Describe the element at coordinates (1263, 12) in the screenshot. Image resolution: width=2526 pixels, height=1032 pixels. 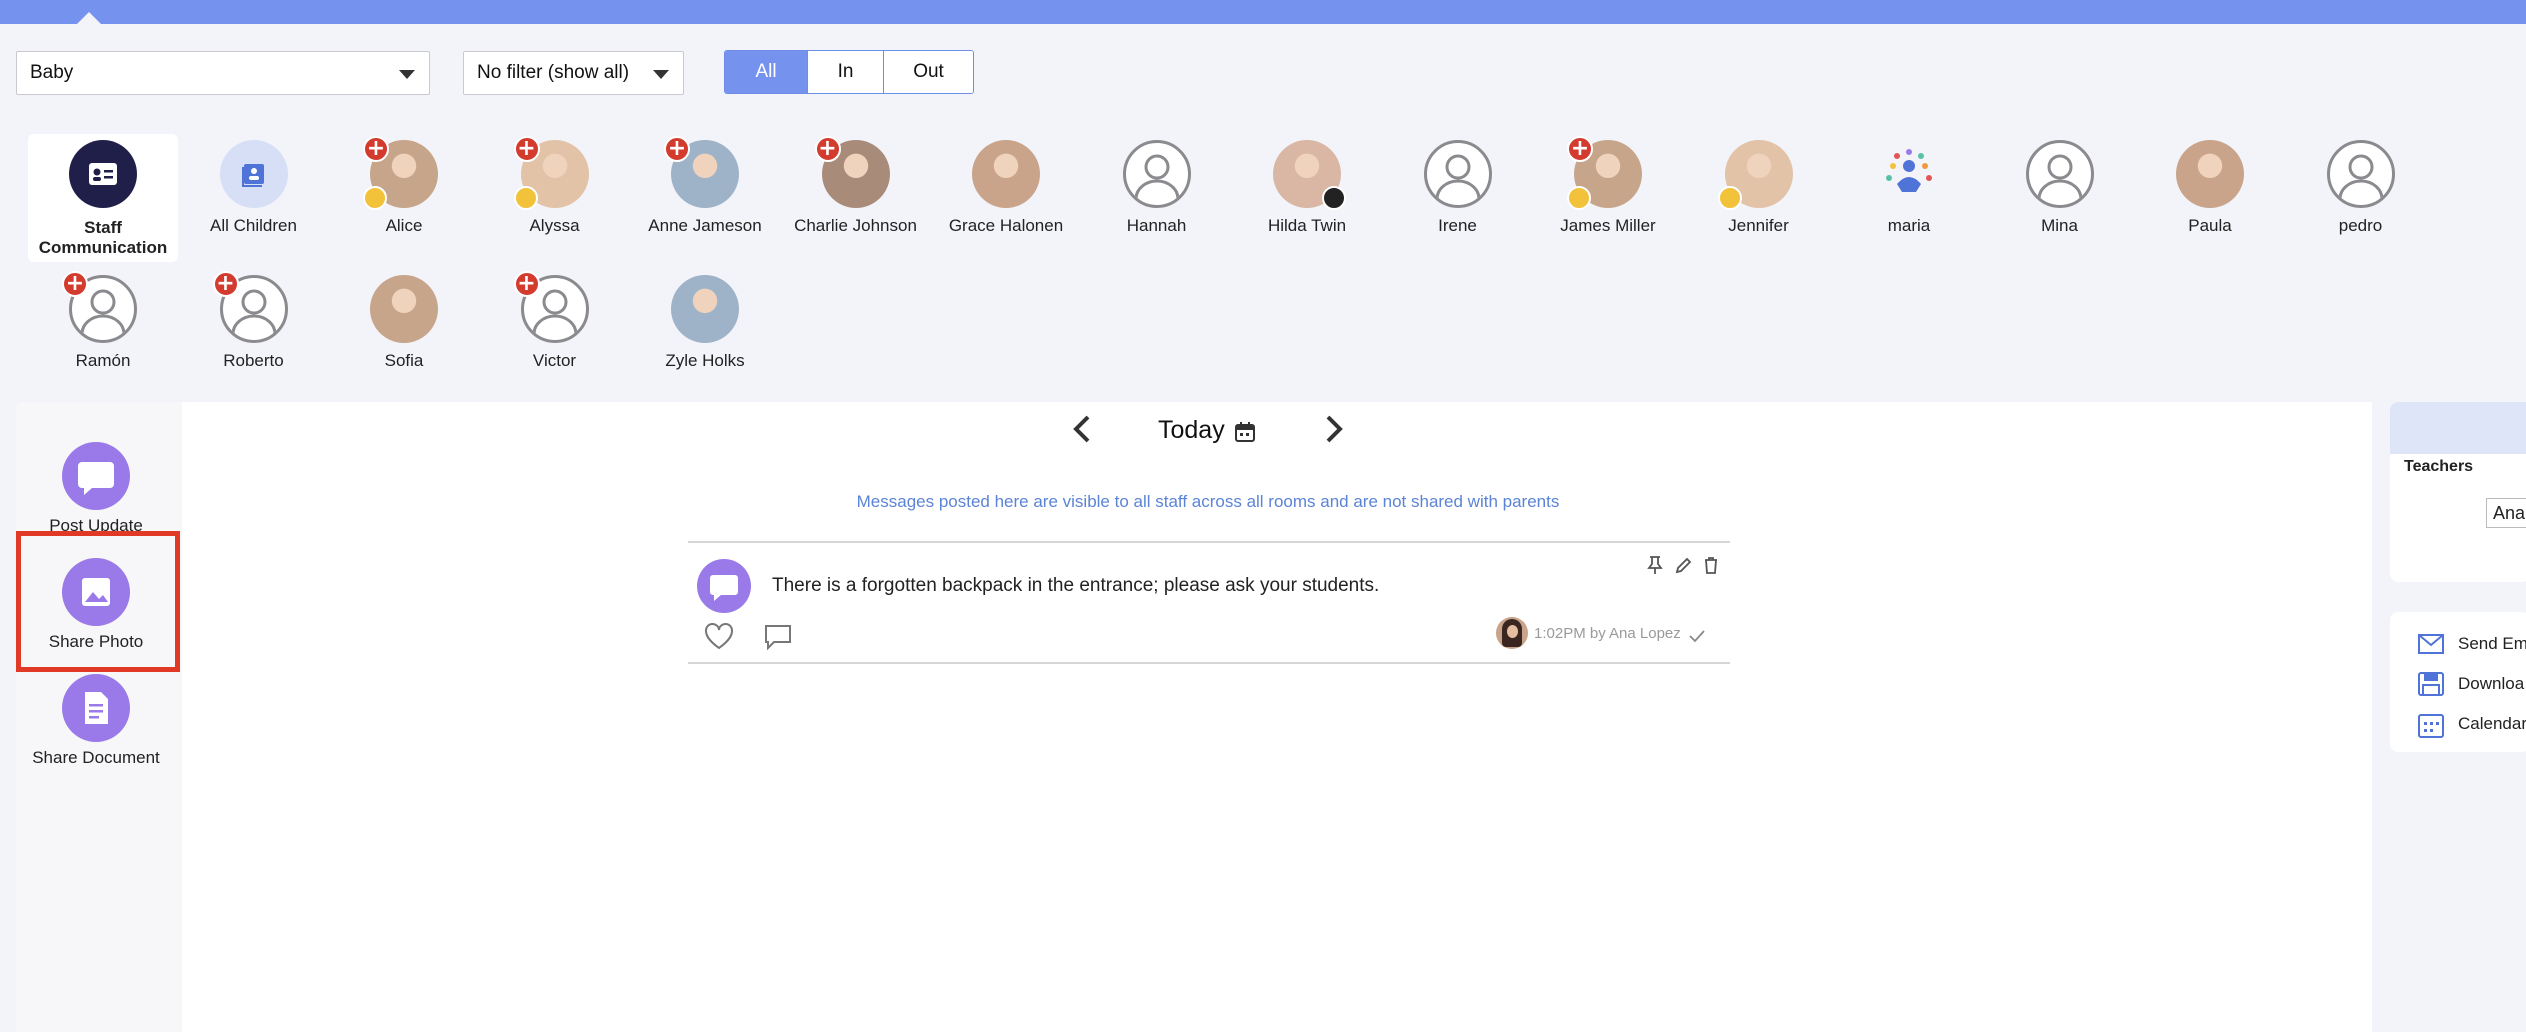
I see `top-bar` at that location.